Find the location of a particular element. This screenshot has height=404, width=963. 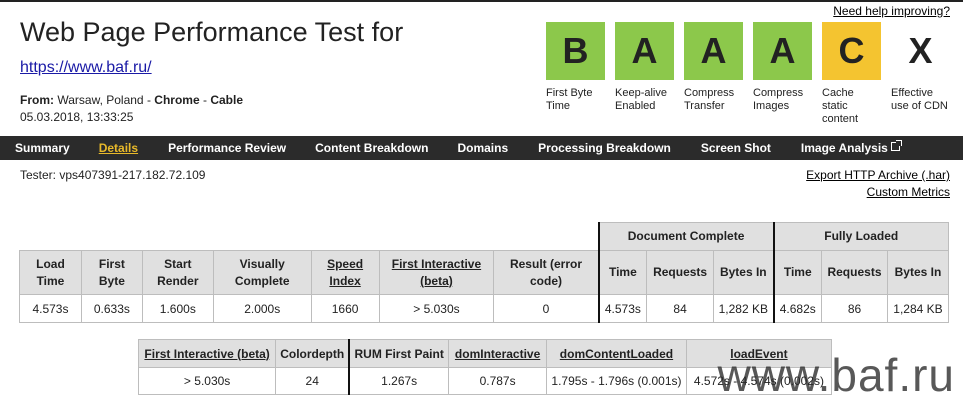

grade-keep-alive: A Keep-alive Enabled is located at coordinates (644, 74).